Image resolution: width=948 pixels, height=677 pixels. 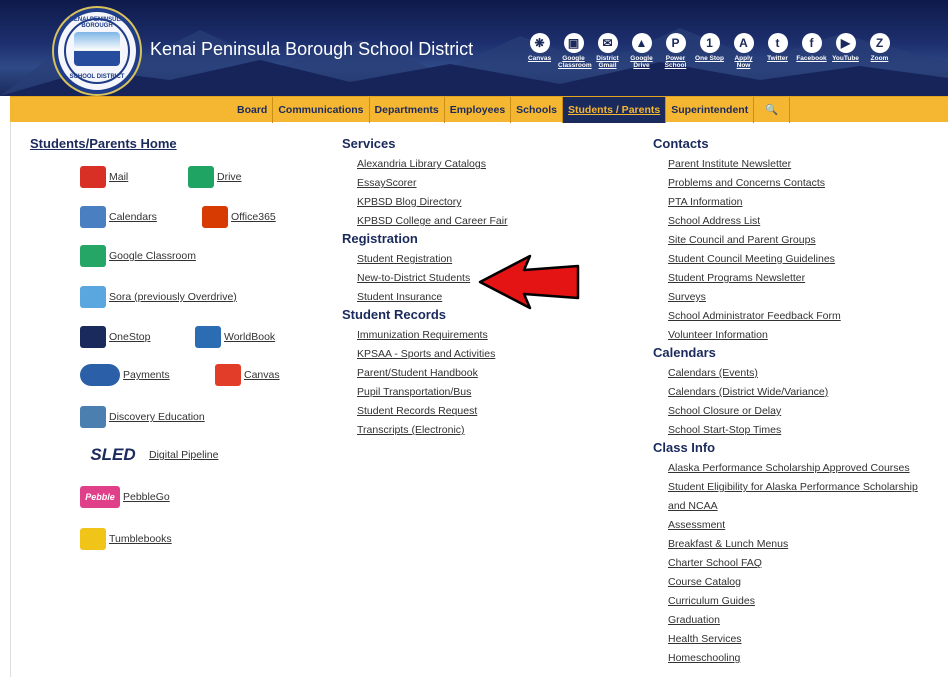 What do you see at coordinates (149, 455) in the screenshot?
I see `app-link-sled: SLED Digital Pipeline` at bounding box center [149, 455].